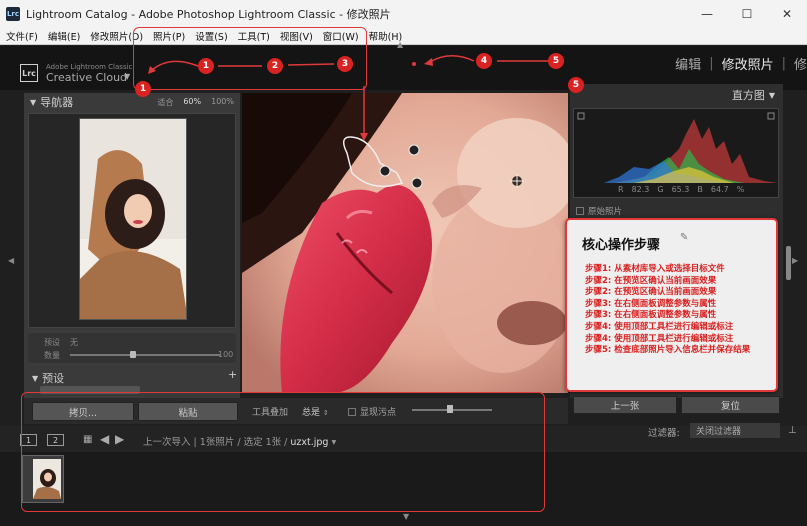 Image resolution: width=807 pixels, height=526 pixels. I want to click on annotation-arrows, so click(348, 98).